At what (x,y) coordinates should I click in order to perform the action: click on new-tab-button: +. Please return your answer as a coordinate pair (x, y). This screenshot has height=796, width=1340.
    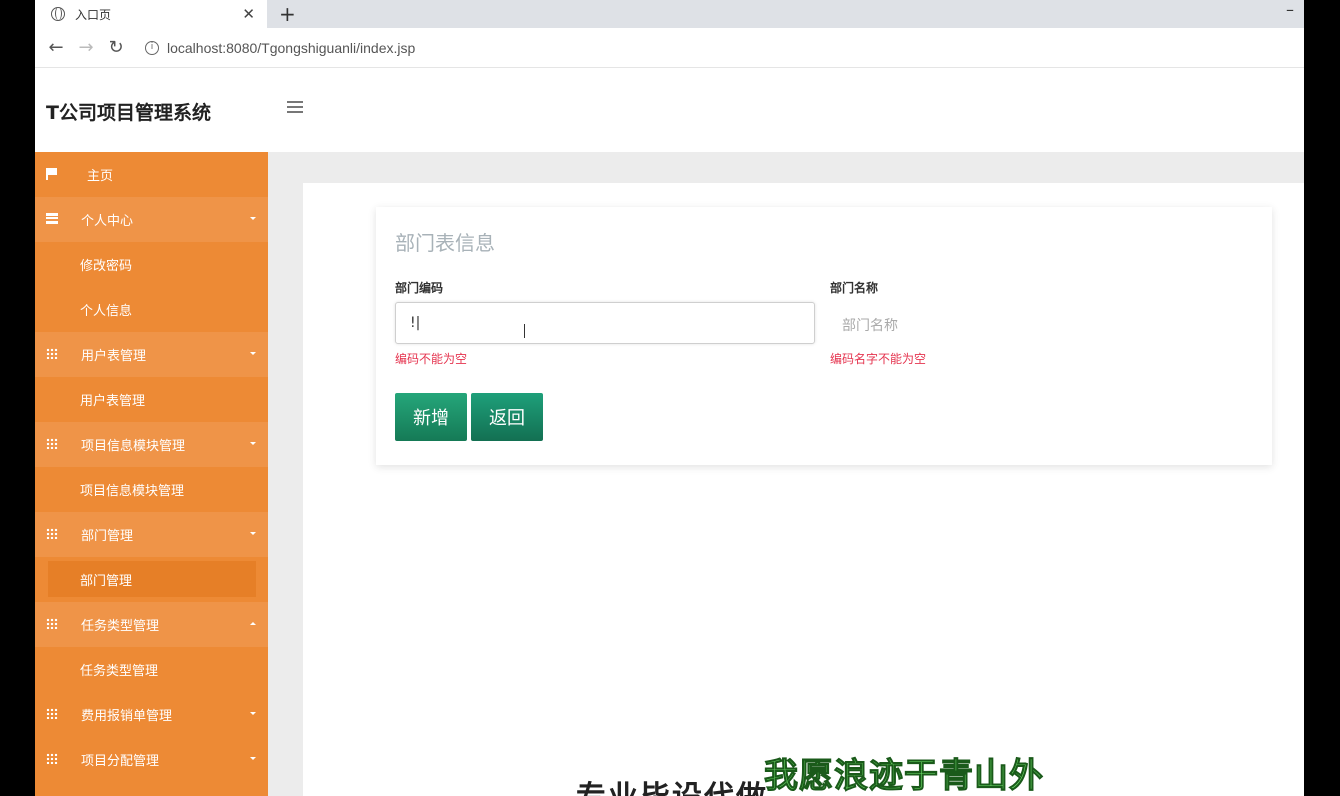
    Looking at the image, I should click on (287, 14).